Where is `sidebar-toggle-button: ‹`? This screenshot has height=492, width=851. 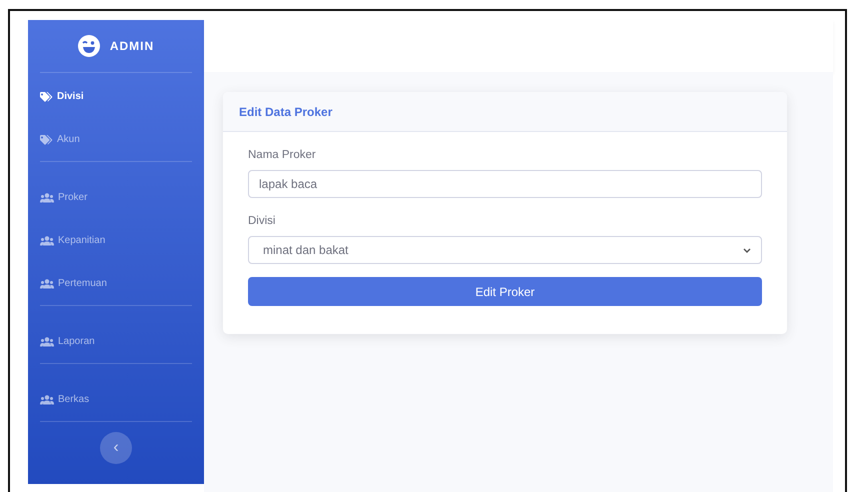 sidebar-toggle-button: ‹ is located at coordinates (116, 448).